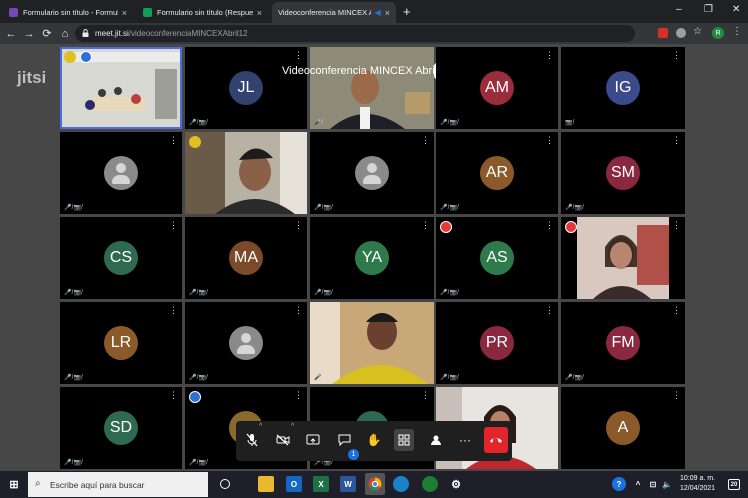 The height and width of the screenshot is (498, 748). I want to click on outlook-icon: O, so click(294, 484).